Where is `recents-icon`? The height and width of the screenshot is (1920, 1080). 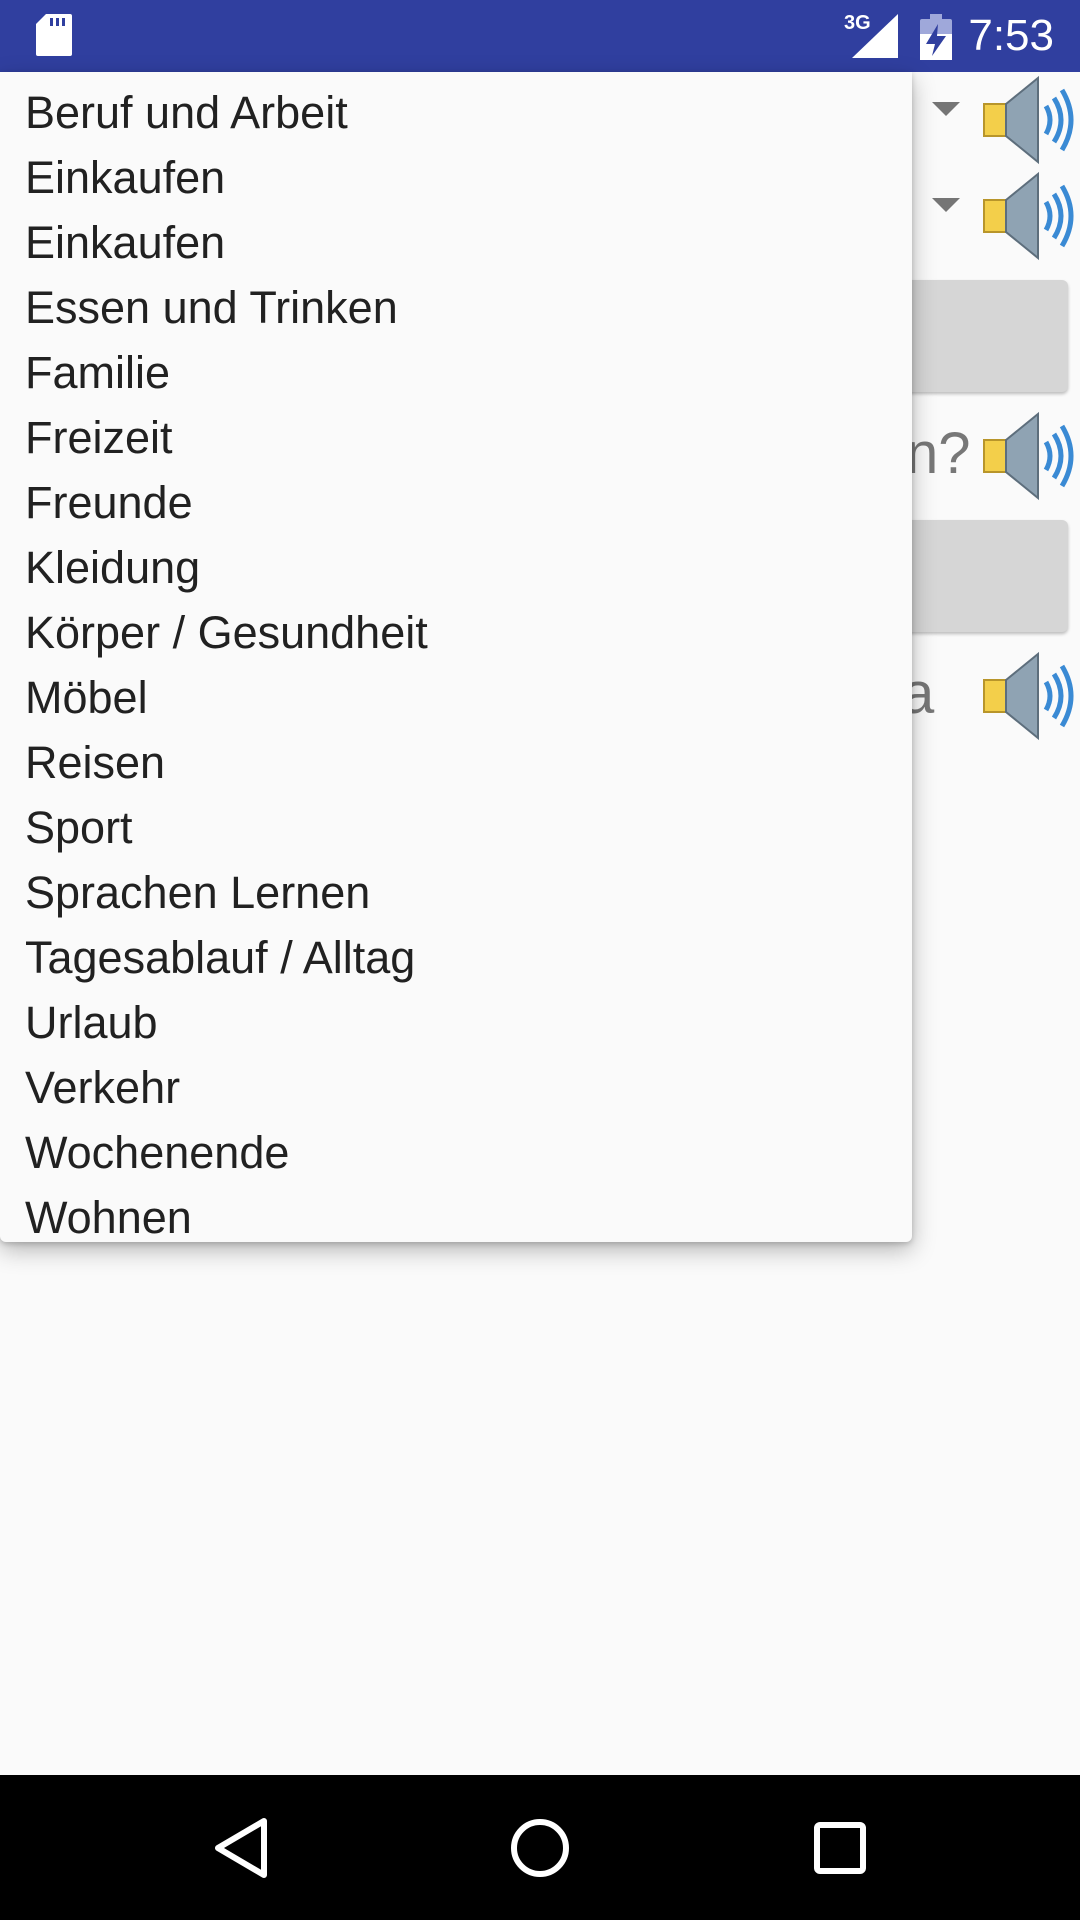 recents-icon is located at coordinates (840, 1848).